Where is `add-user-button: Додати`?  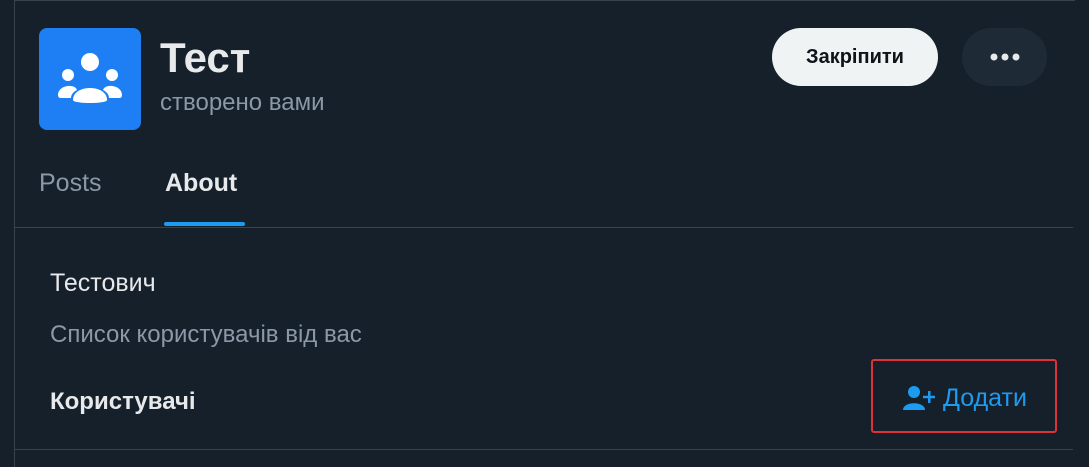
add-user-button: Додати is located at coordinates (965, 398).